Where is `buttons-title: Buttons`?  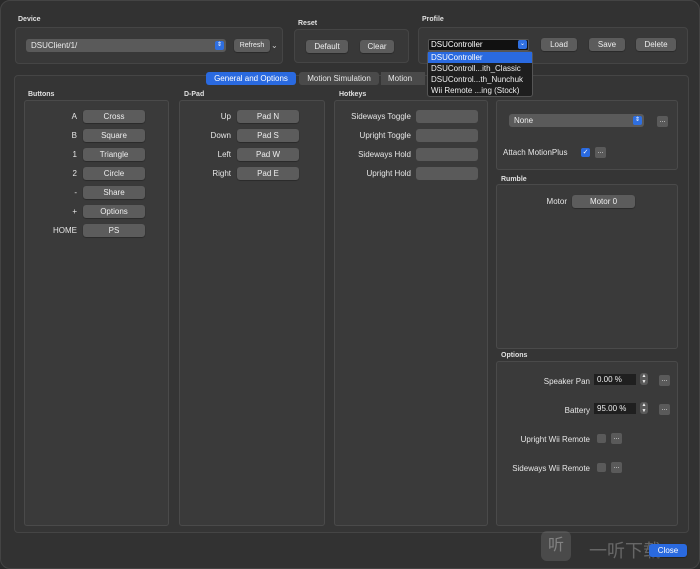 buttons-title: Buttons is located at coordinates (41, 94).